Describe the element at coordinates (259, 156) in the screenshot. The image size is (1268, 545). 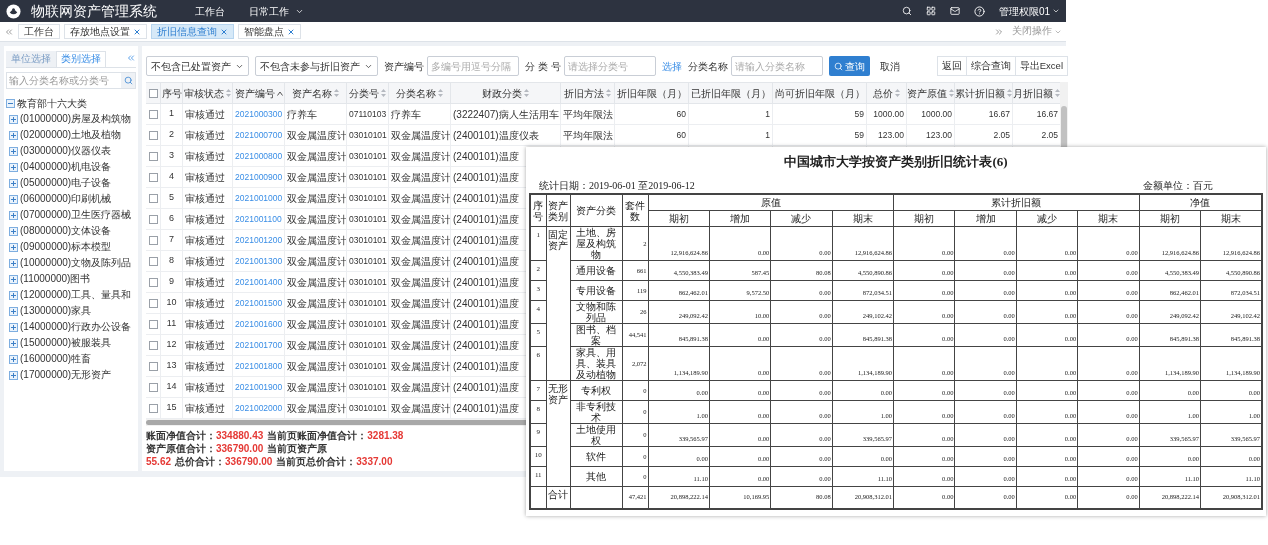
I see `asset-link: 2021000800` at that location.